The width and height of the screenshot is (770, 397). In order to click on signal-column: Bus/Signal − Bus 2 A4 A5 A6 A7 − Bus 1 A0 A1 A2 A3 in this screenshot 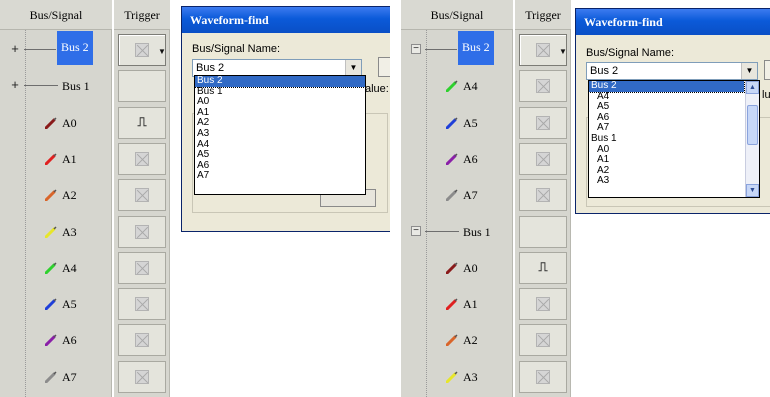, I will do `click(457, 198)`.